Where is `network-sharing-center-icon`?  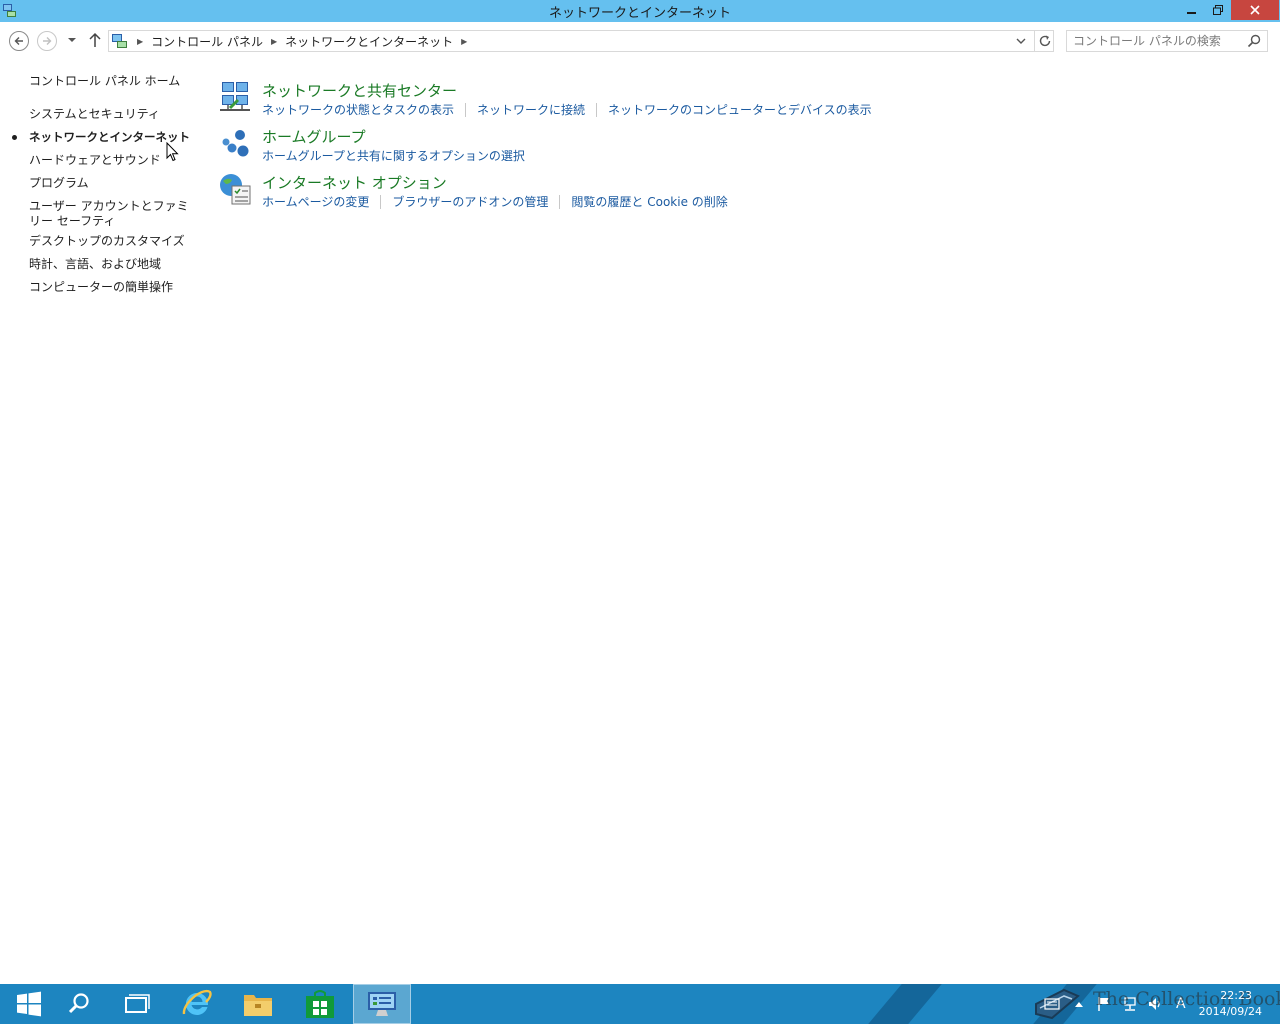
network-sharing-center-icon is located at coordinates (235, 97).